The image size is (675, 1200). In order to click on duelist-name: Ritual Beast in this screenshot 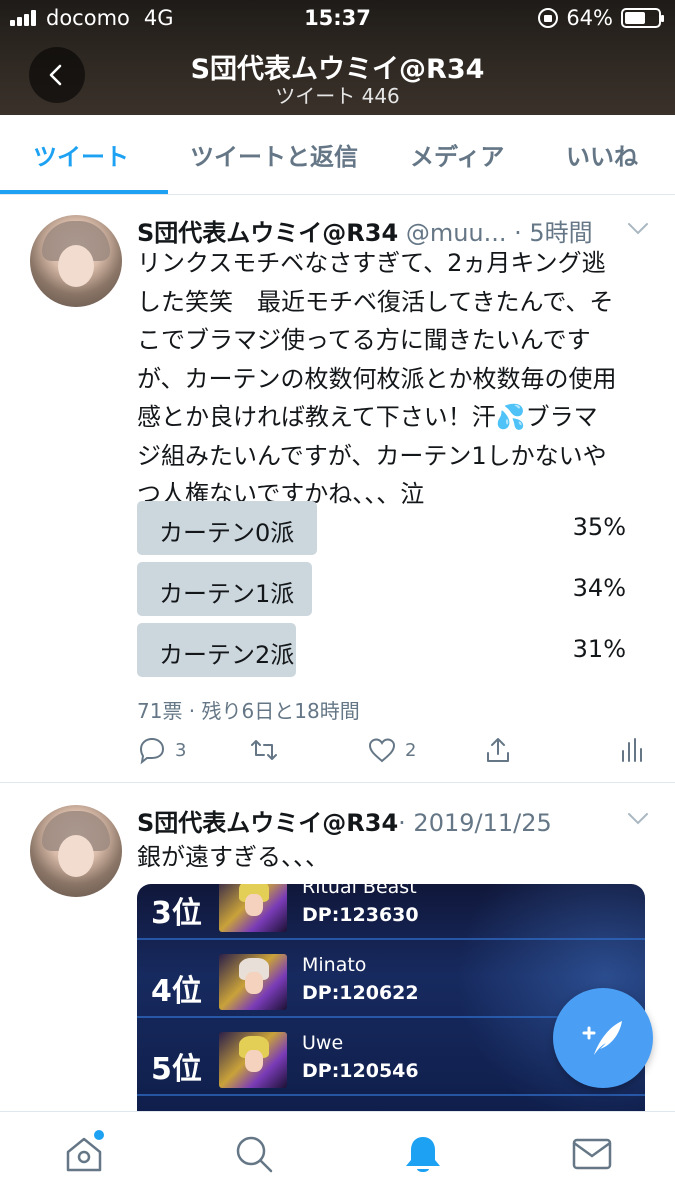, I will do `click(359, 891)`.